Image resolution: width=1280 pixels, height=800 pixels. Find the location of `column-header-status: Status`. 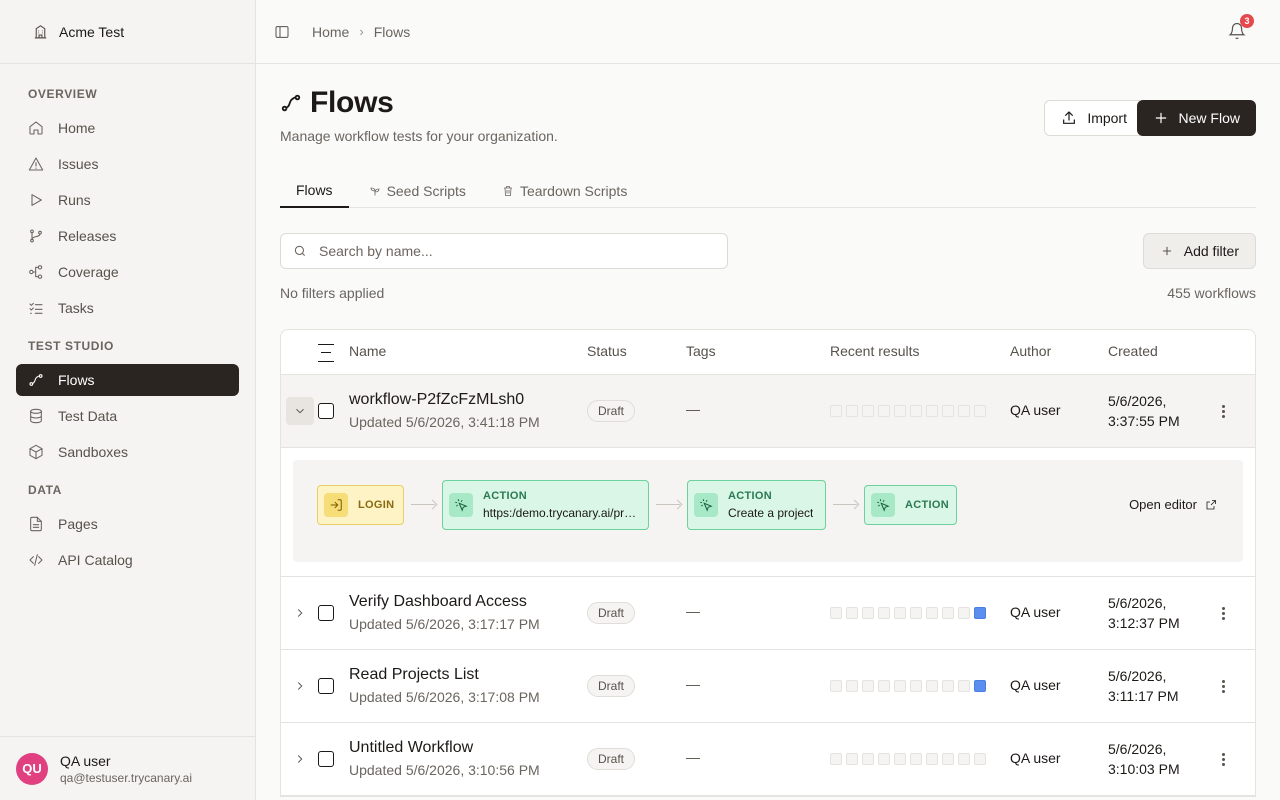

column-header-status: Status is located at coordinates (607, 351).